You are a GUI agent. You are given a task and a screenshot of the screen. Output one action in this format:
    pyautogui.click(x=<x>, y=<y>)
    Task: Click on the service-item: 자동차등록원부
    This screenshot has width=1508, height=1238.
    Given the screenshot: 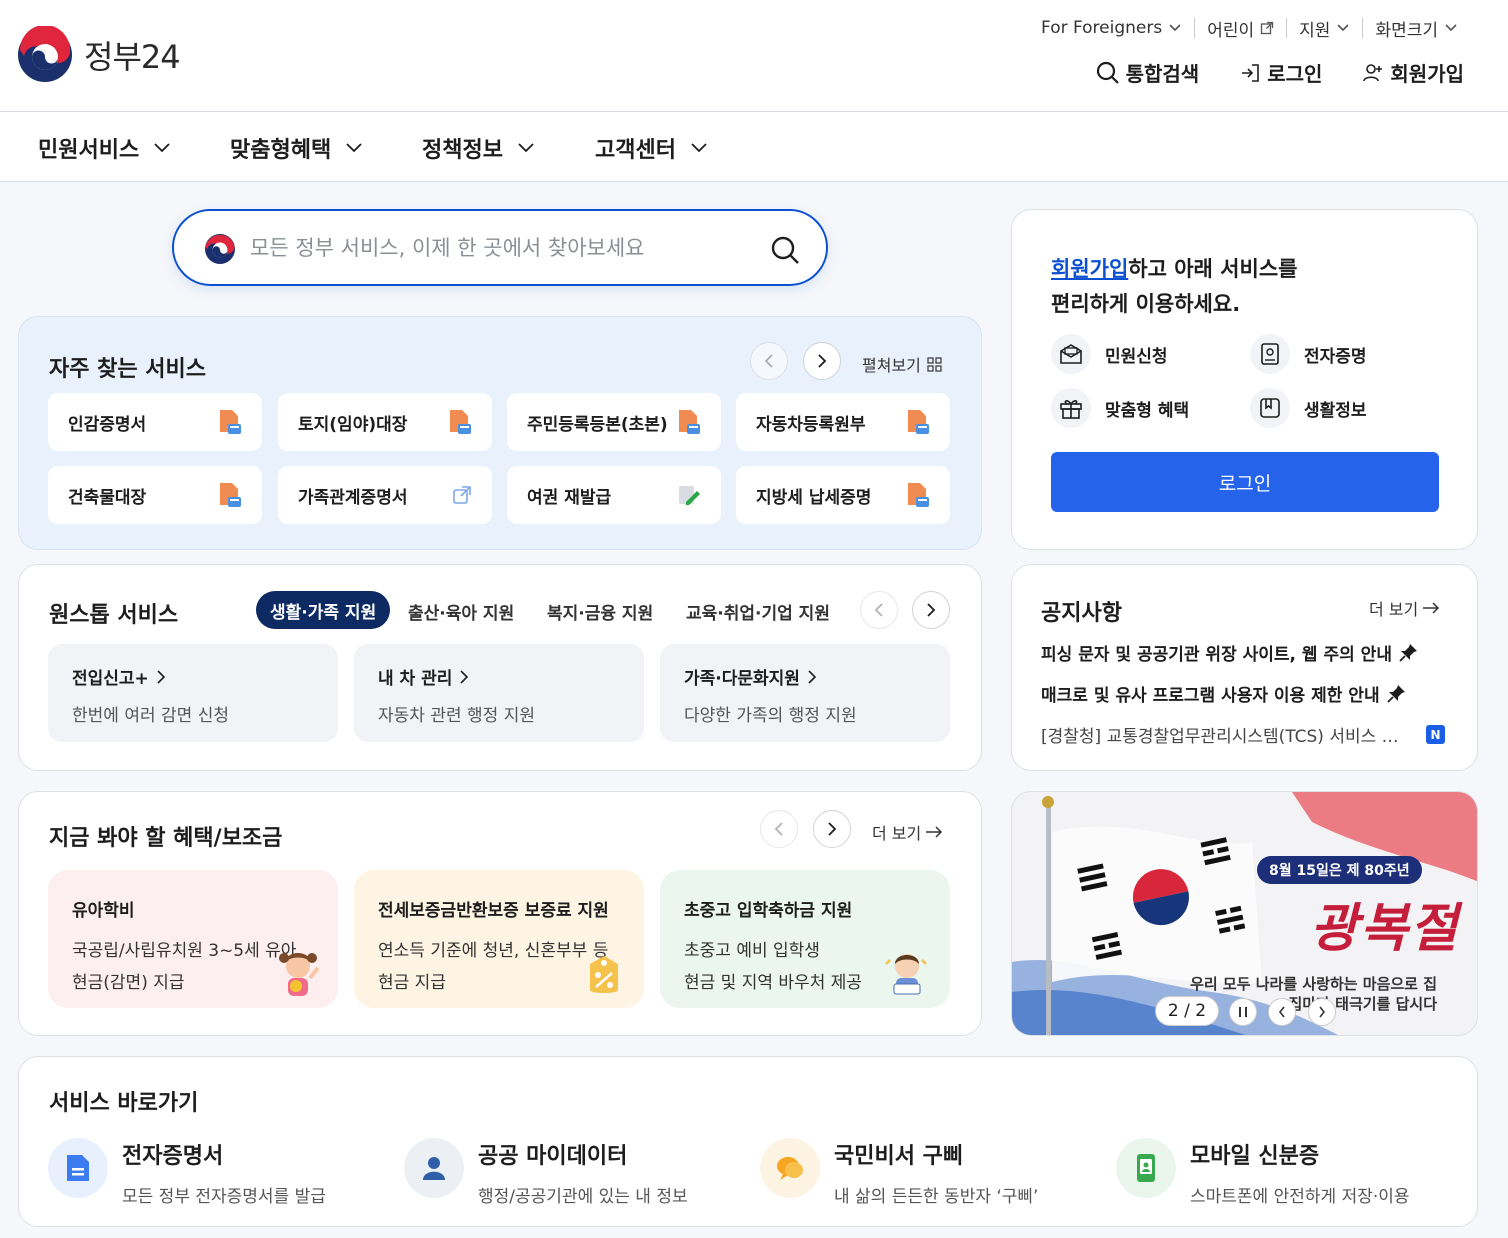 What is the action you would take?
    pyautogui.click(x=843, y=422)
    